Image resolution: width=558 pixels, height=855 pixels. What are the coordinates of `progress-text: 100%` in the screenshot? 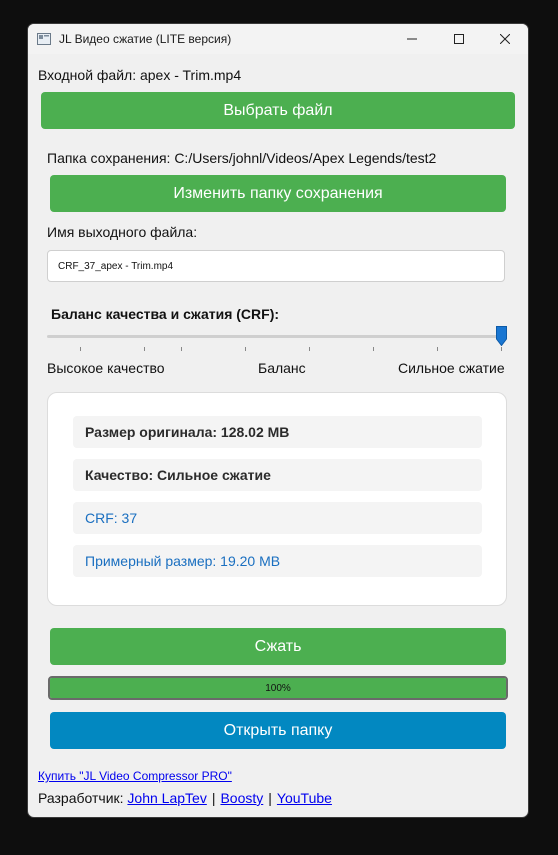 It's located at (278, 688).